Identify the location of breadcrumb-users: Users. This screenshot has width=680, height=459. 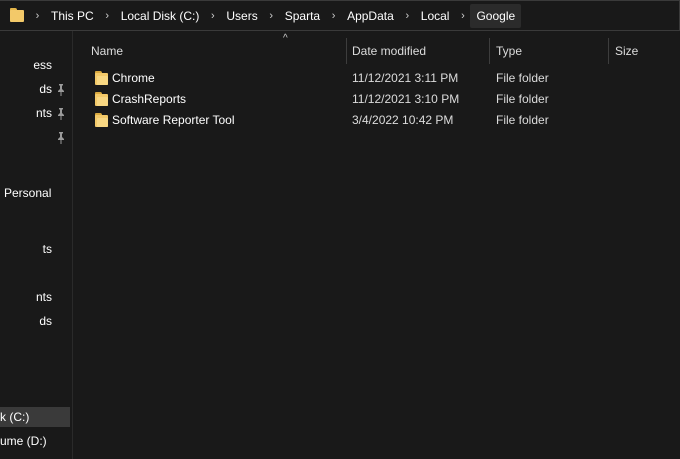
(241, 16).